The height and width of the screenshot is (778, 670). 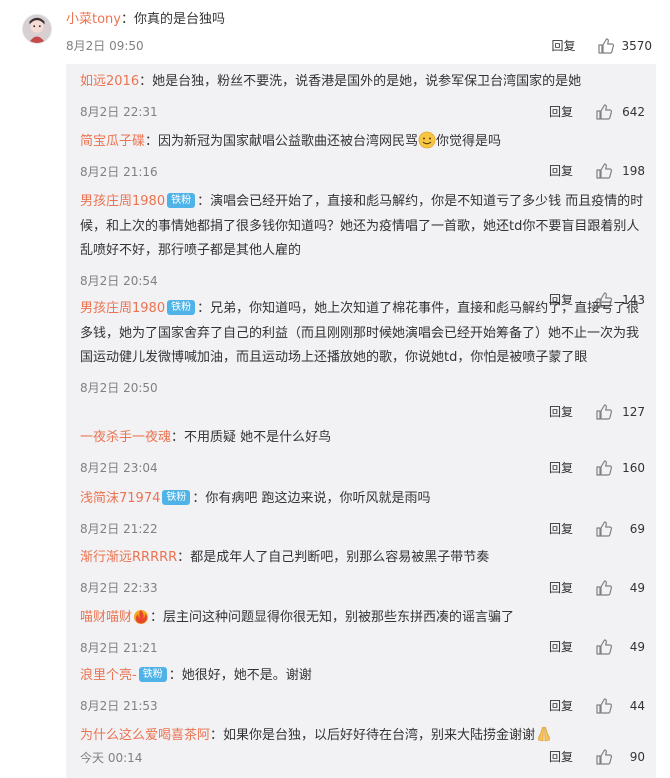 I want to click on like-button: 127, so click(x=620, y=412).